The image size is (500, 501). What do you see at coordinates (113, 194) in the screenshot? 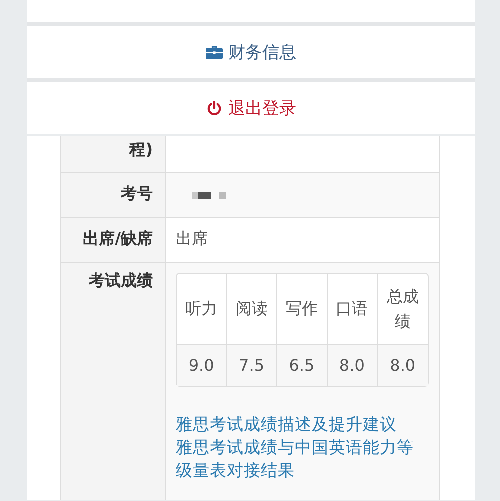
I see `field-label: 考号` at bounding box center [113, 194].